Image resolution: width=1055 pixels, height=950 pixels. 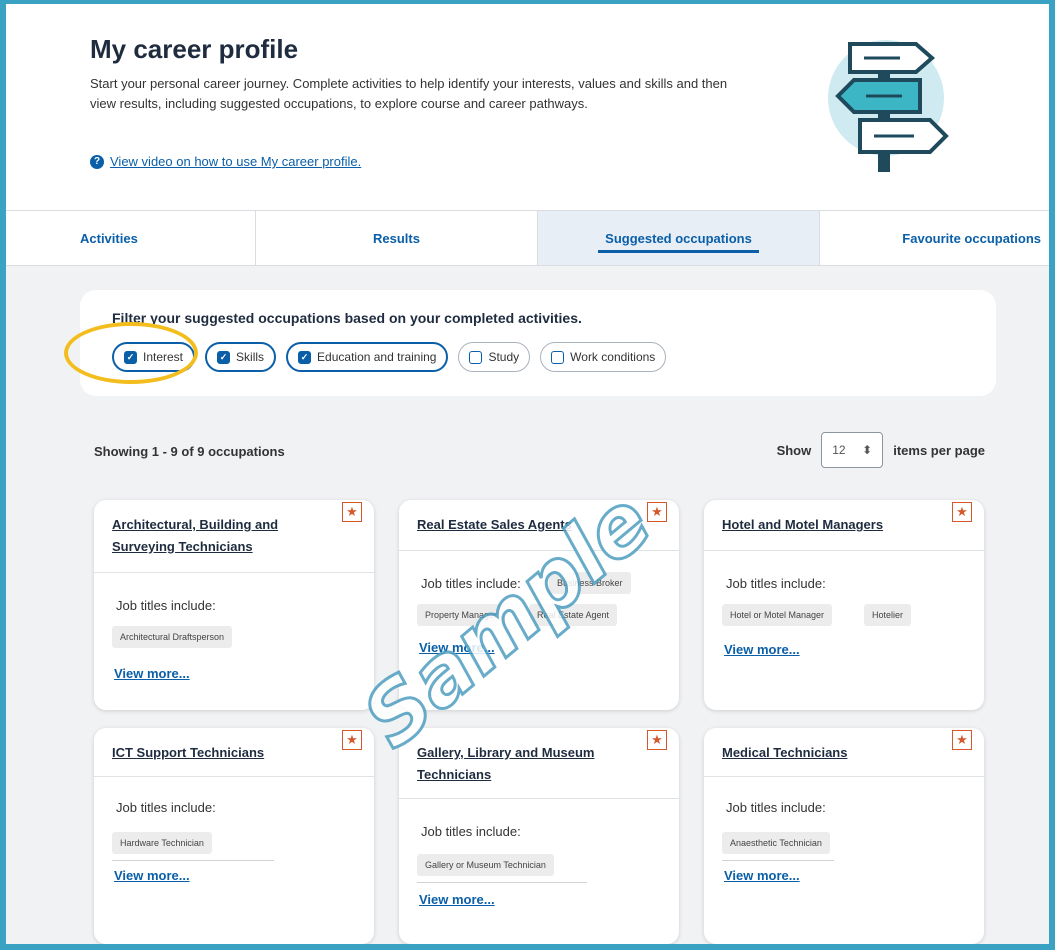 What do you see at coordinates (189, 451) in the screenshot?
I see `results-count: Showing 1 - 9 of 9 occupations` at bounding box center [189, 451].